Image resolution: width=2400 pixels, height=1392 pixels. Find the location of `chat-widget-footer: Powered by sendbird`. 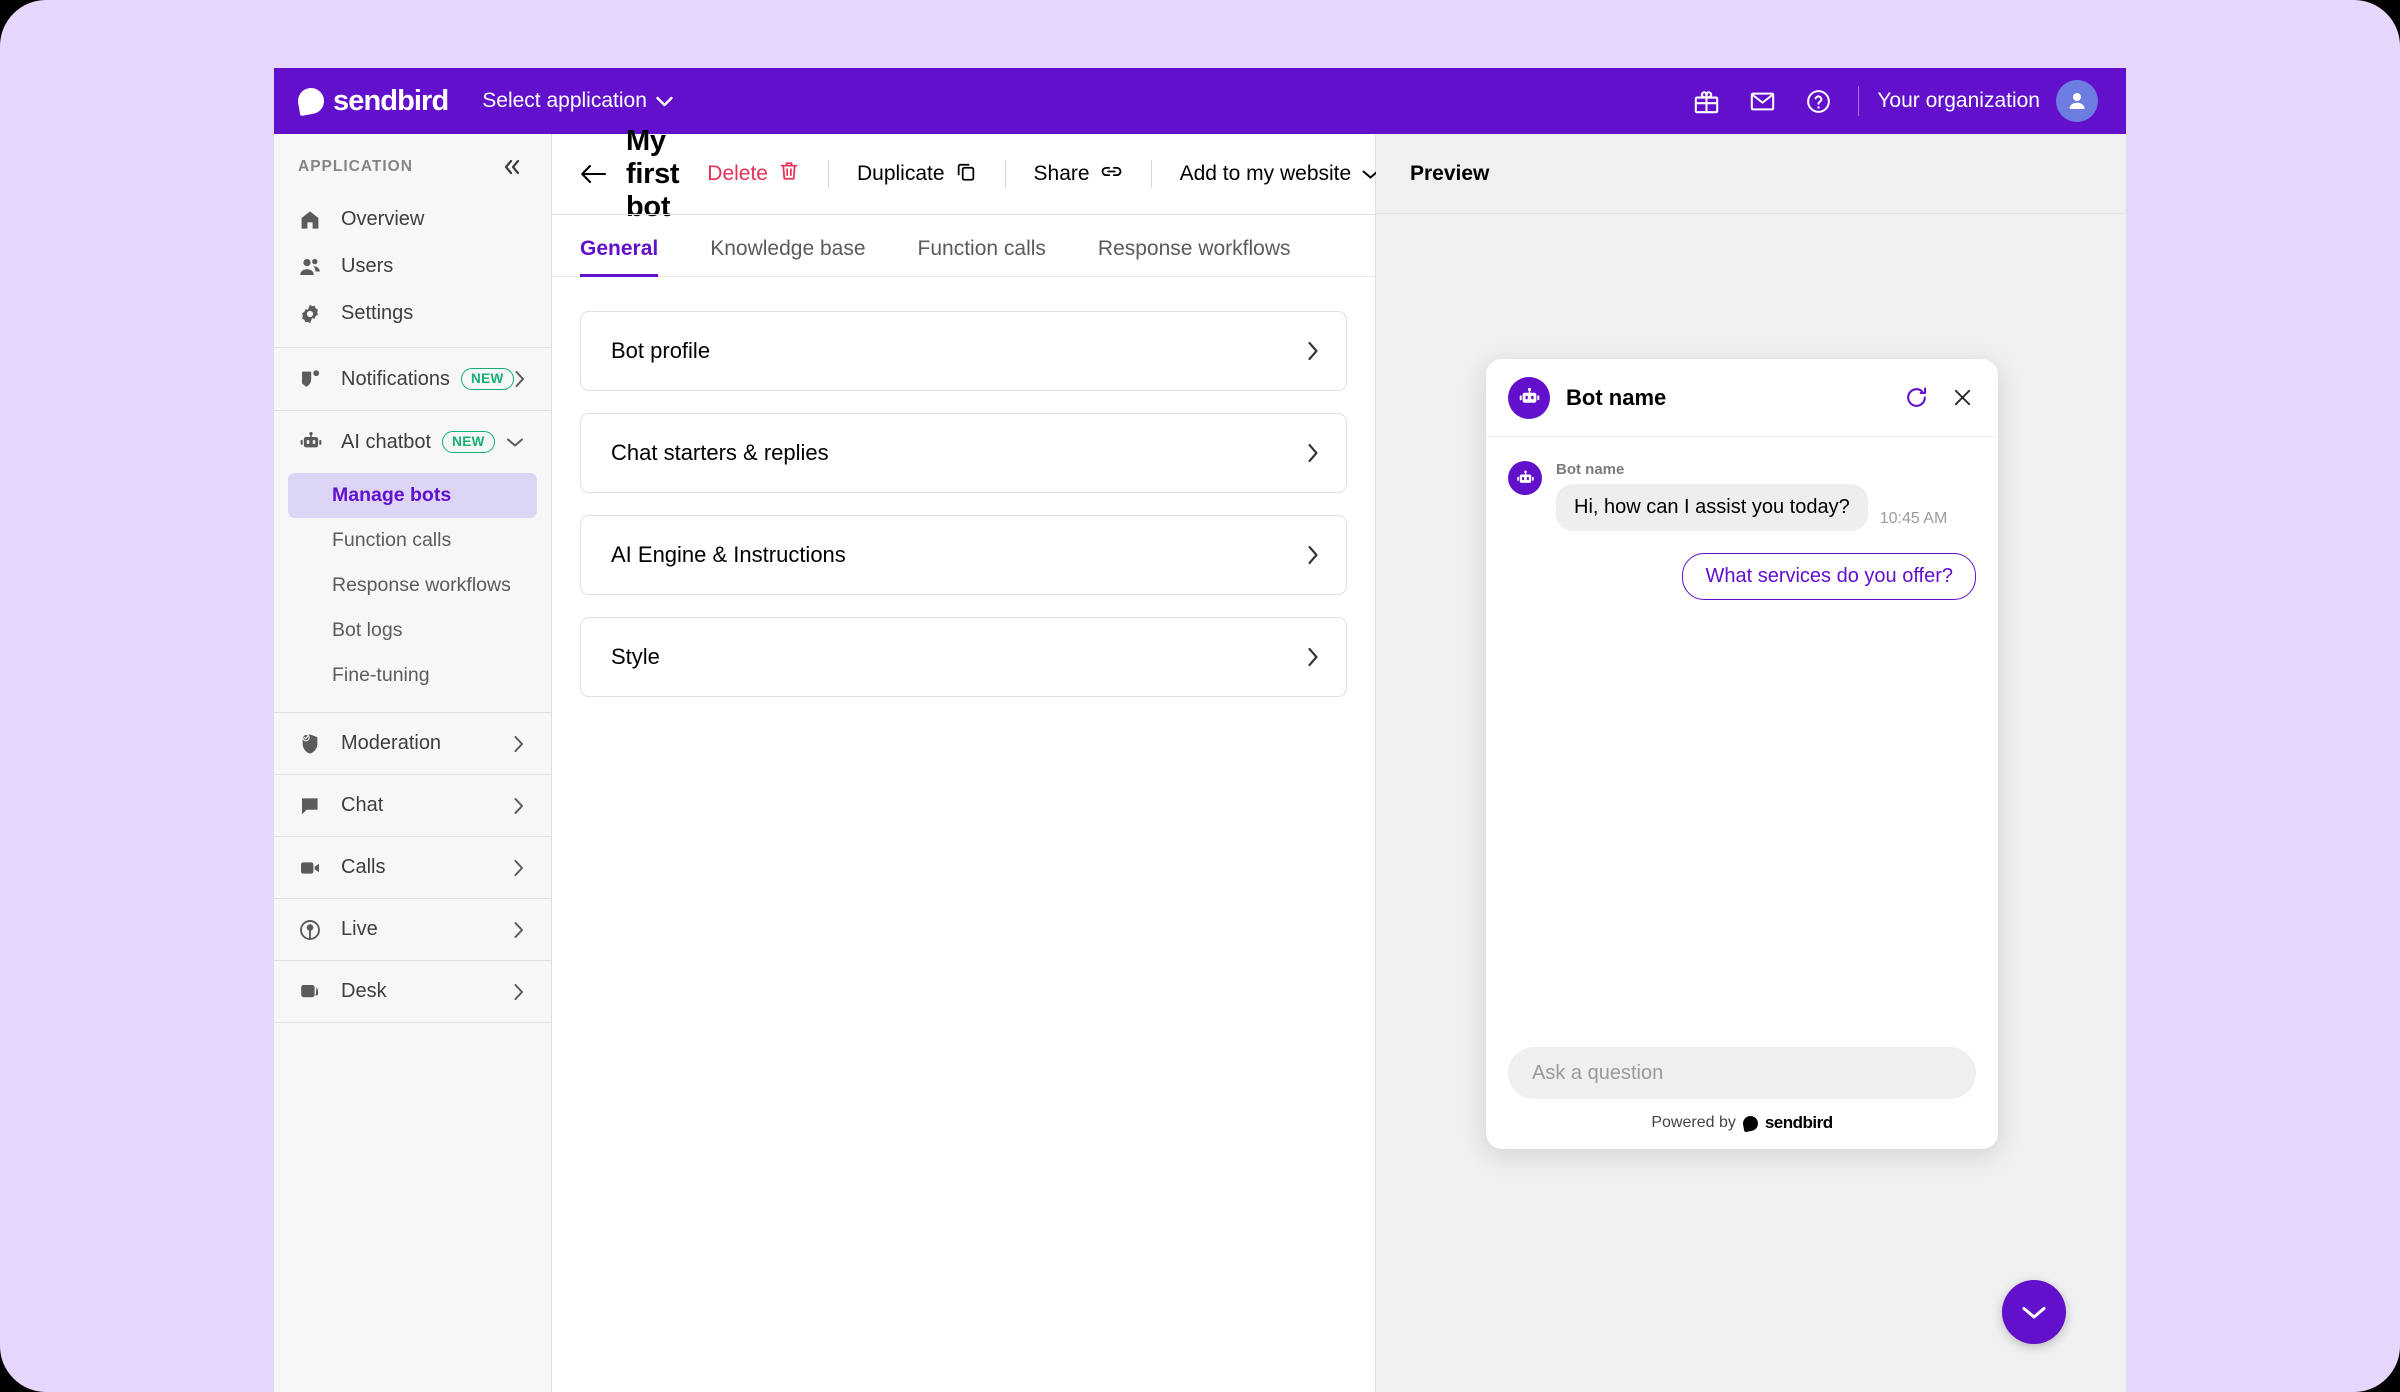

chat-widget-footer: Powered by sendbird is located at coordinates (1742, 1098).